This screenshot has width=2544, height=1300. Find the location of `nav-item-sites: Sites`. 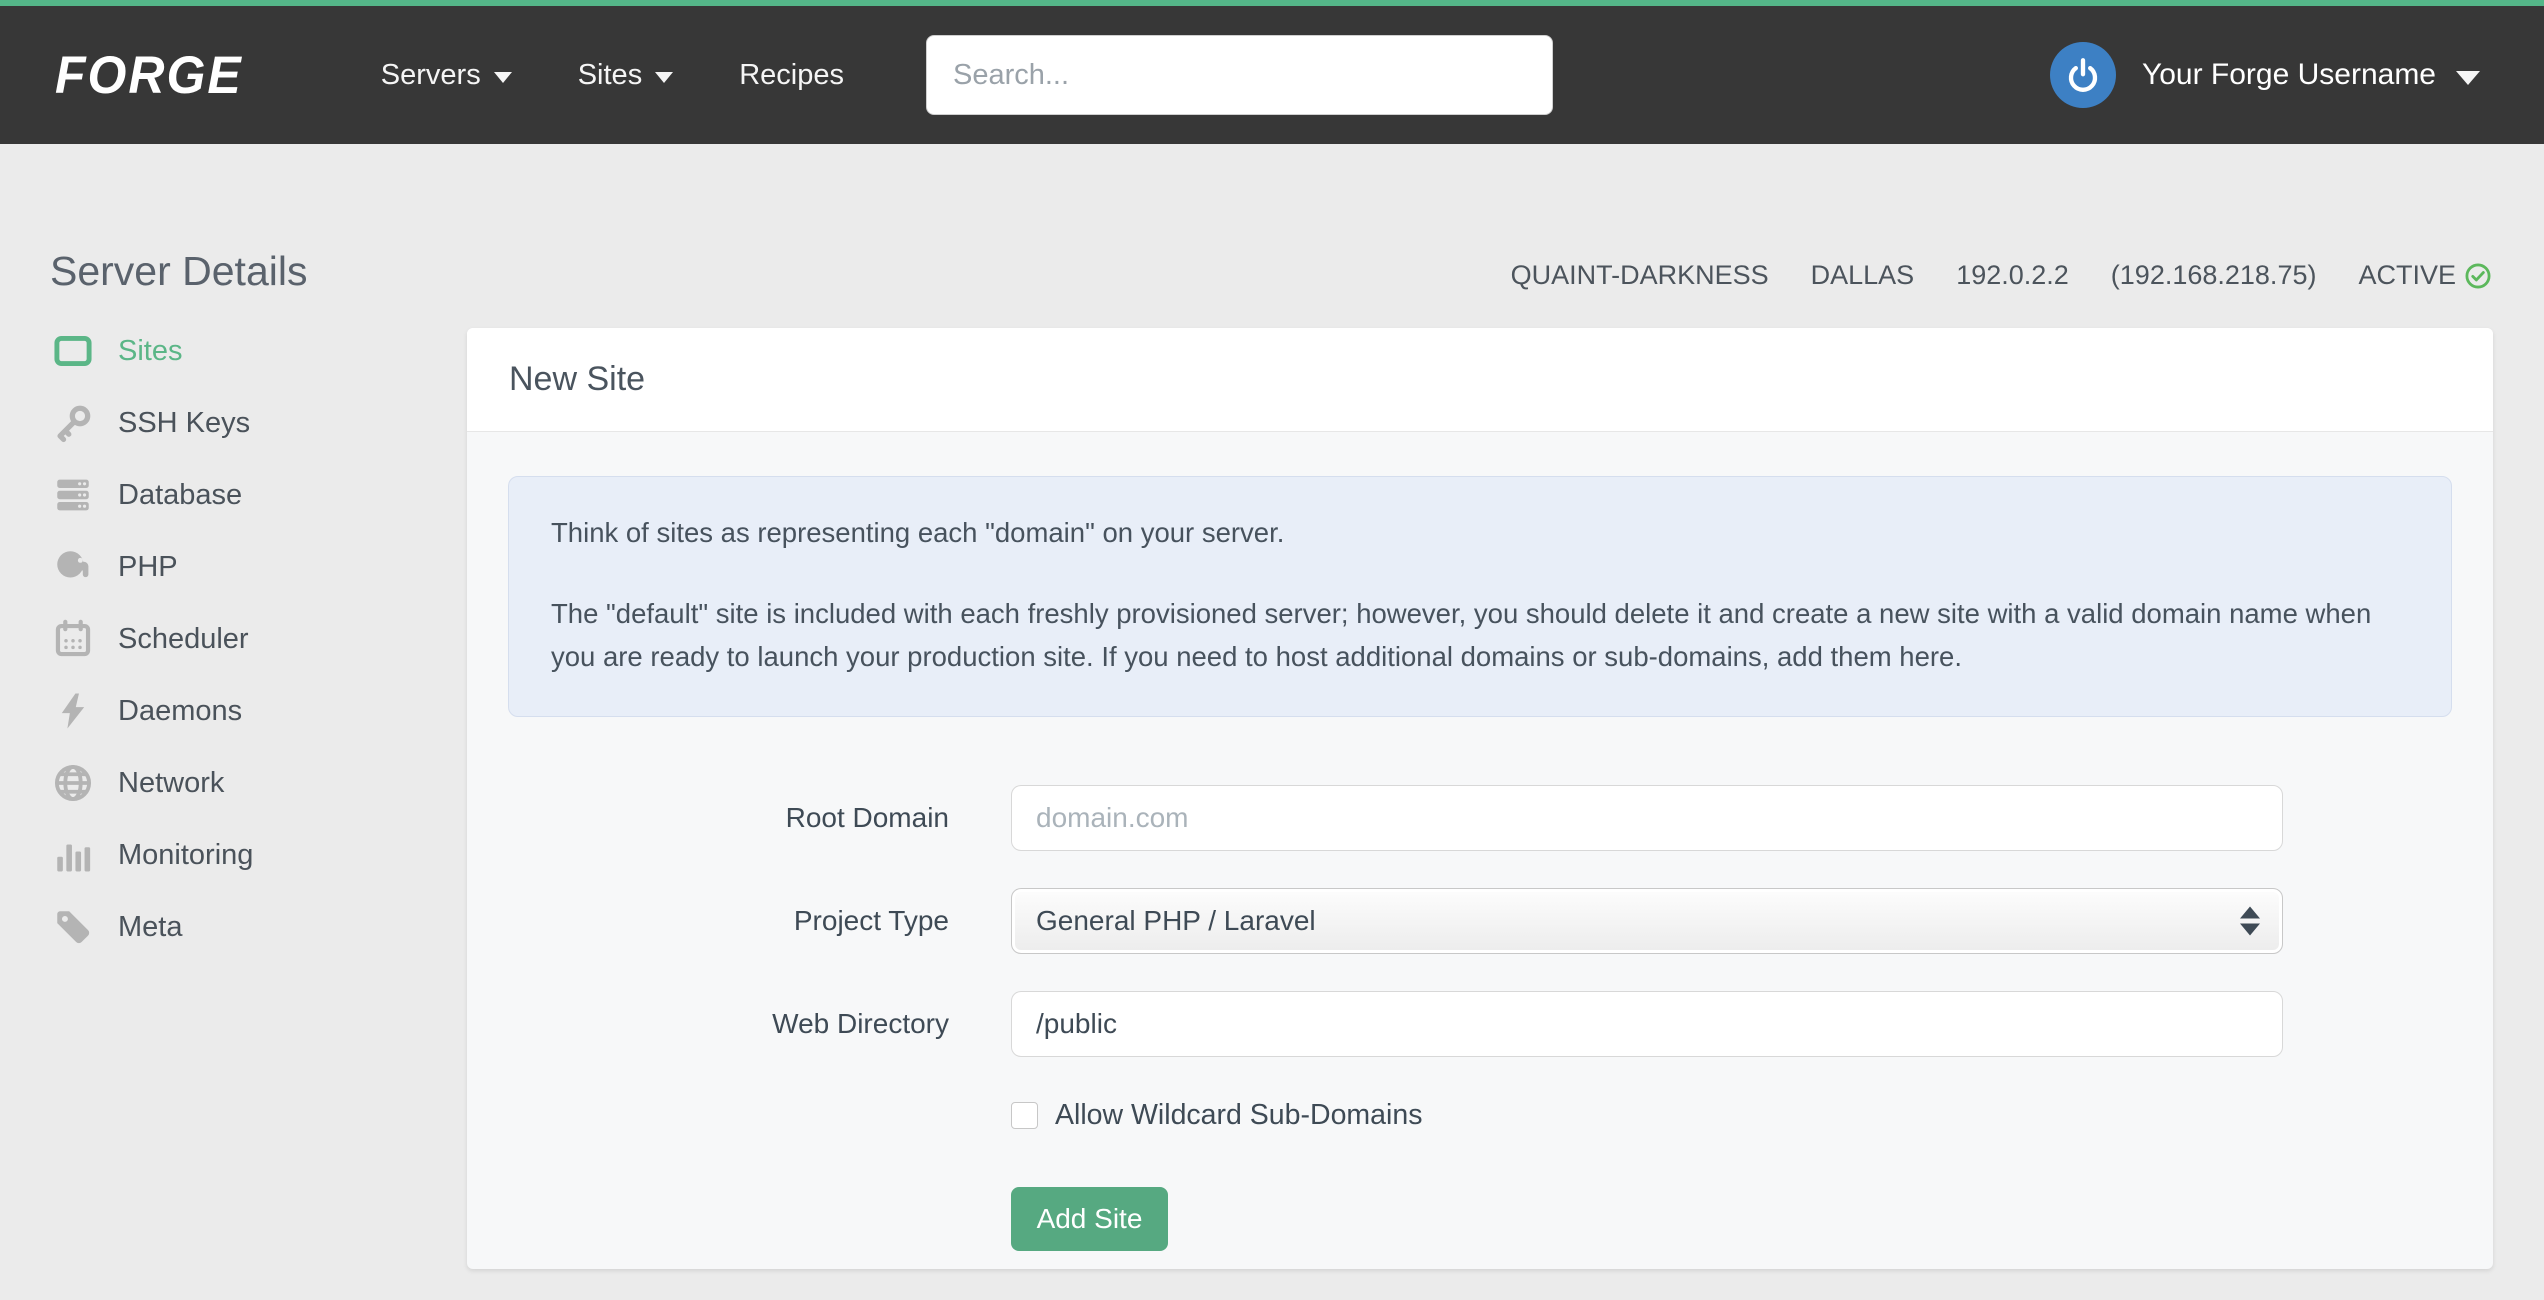

nav-item-sites: Sites is located at coordinates (625, 75).